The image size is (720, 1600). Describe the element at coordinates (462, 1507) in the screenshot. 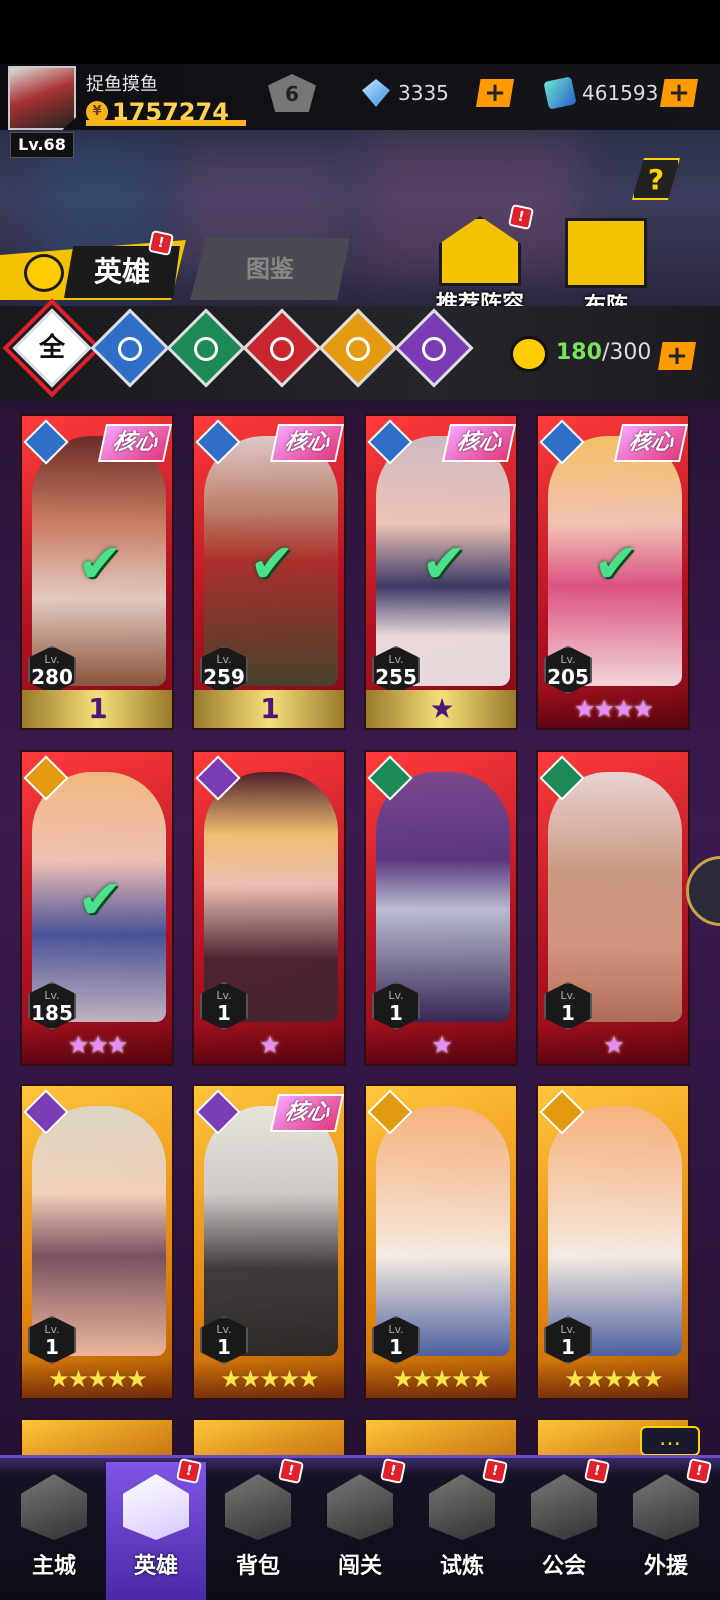

I see `trial-icon` at that location.